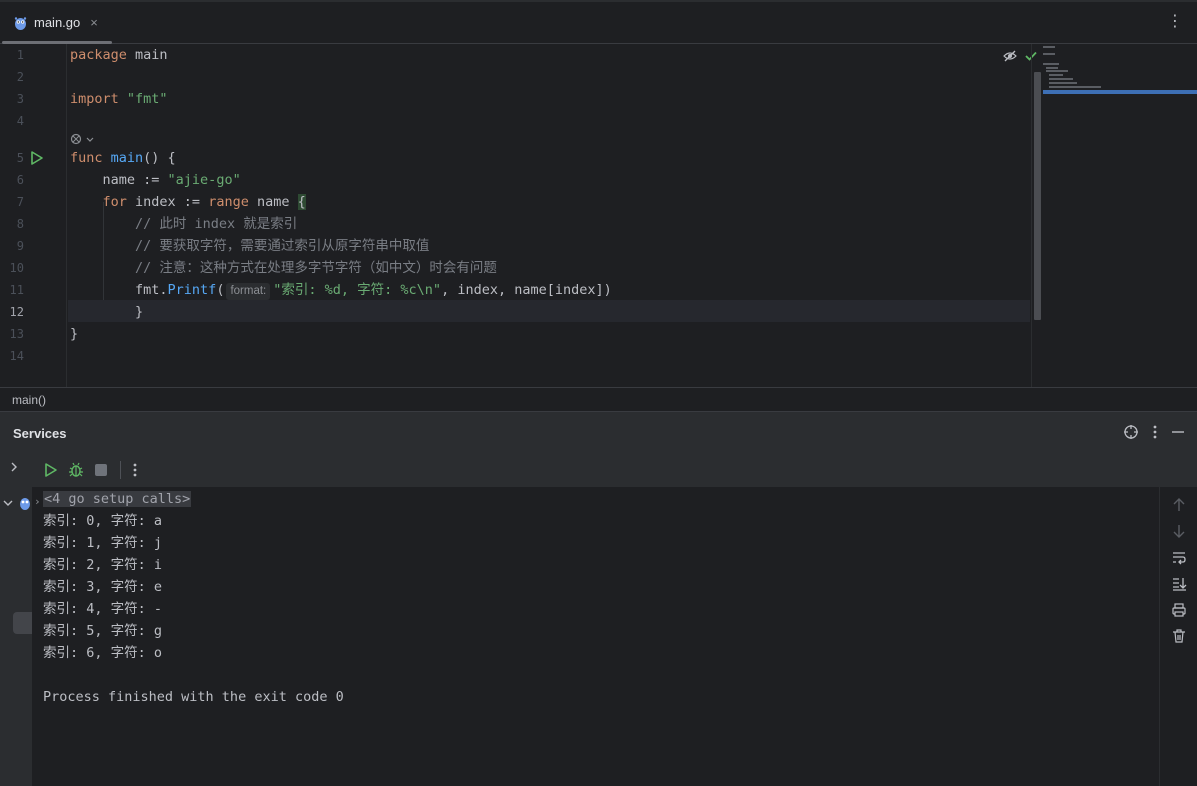 The width and height of the screenshot is (1197, 786). What do you see at coordinates (22, 623) in the screenshot?
I see `tree-selection` at bounding box center [22, 623].